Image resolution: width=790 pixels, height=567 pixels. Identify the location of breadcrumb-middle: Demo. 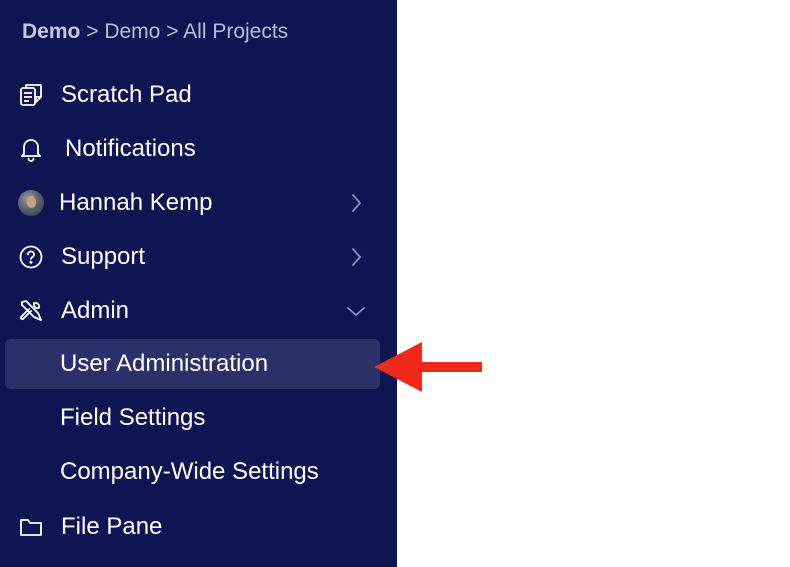
(132, 31).